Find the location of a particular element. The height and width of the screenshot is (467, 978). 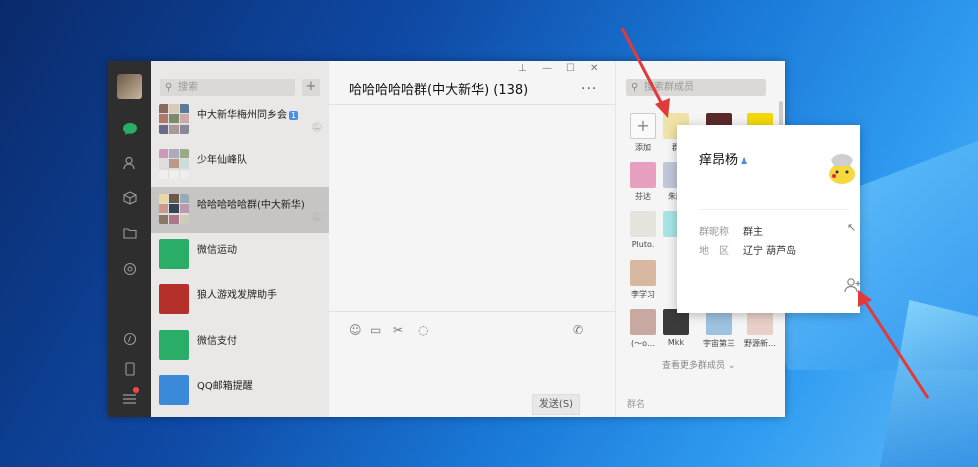

folder-icon is located at coordinates (129, 232).